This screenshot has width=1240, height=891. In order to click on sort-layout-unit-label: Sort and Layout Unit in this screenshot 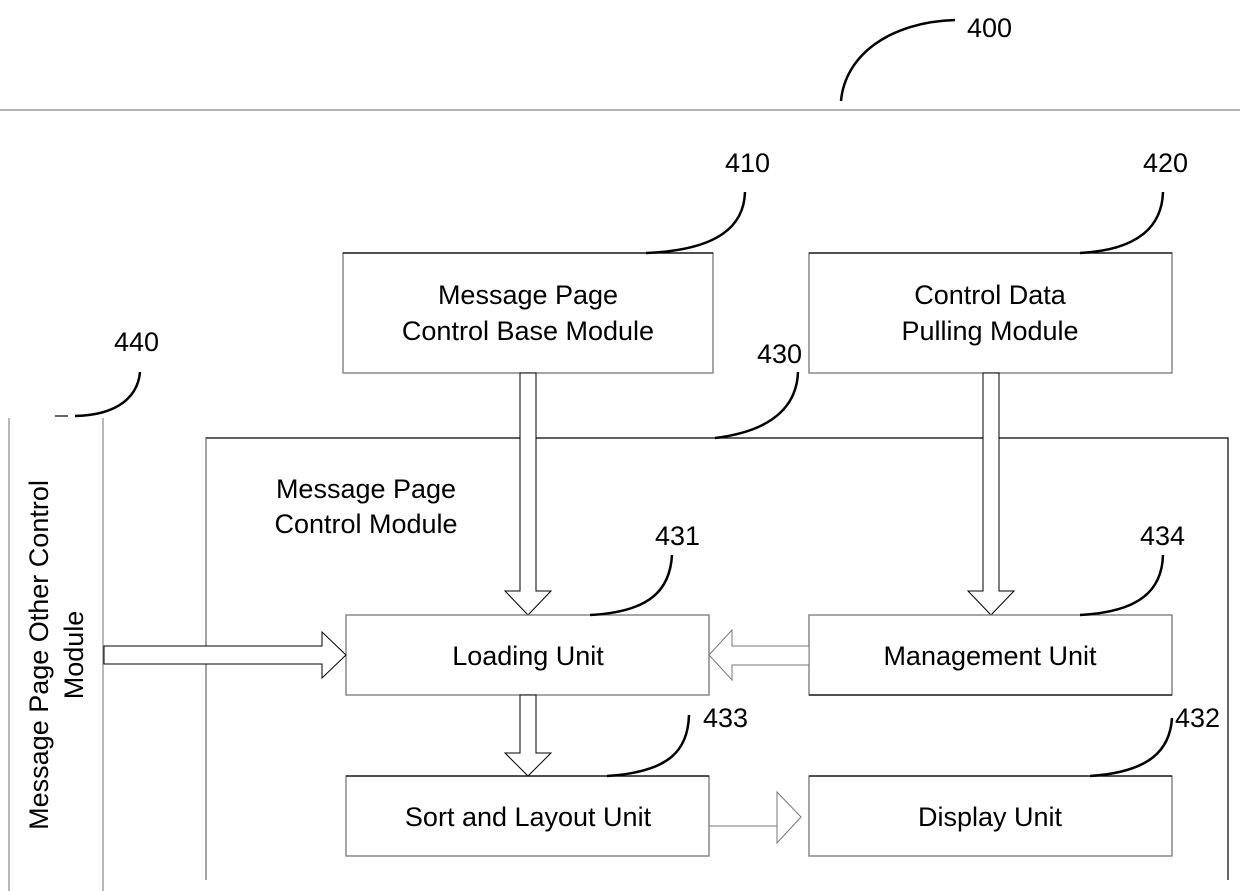, I will do `click(528, 817)`.